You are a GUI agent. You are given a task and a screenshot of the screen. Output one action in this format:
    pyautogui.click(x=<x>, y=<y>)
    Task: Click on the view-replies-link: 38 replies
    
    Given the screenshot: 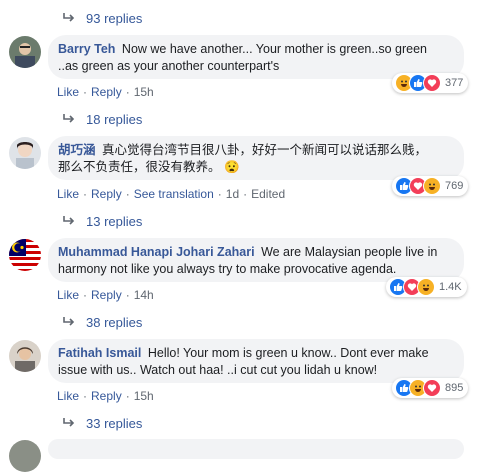 What is the action you would take?
    pyautogui.click(x=102, y=322)
    